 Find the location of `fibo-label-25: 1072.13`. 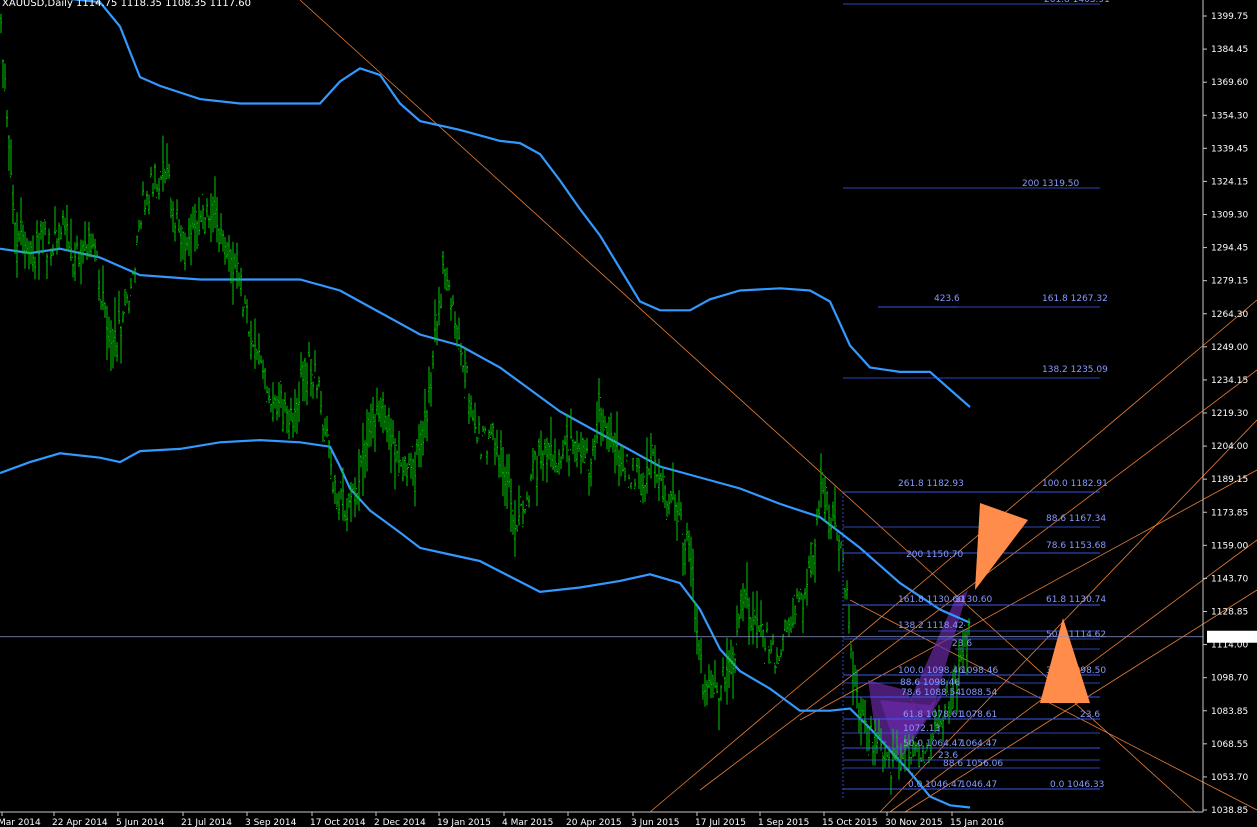

fibo-label-25: 1072.13 is located at coordinates (921, 729).